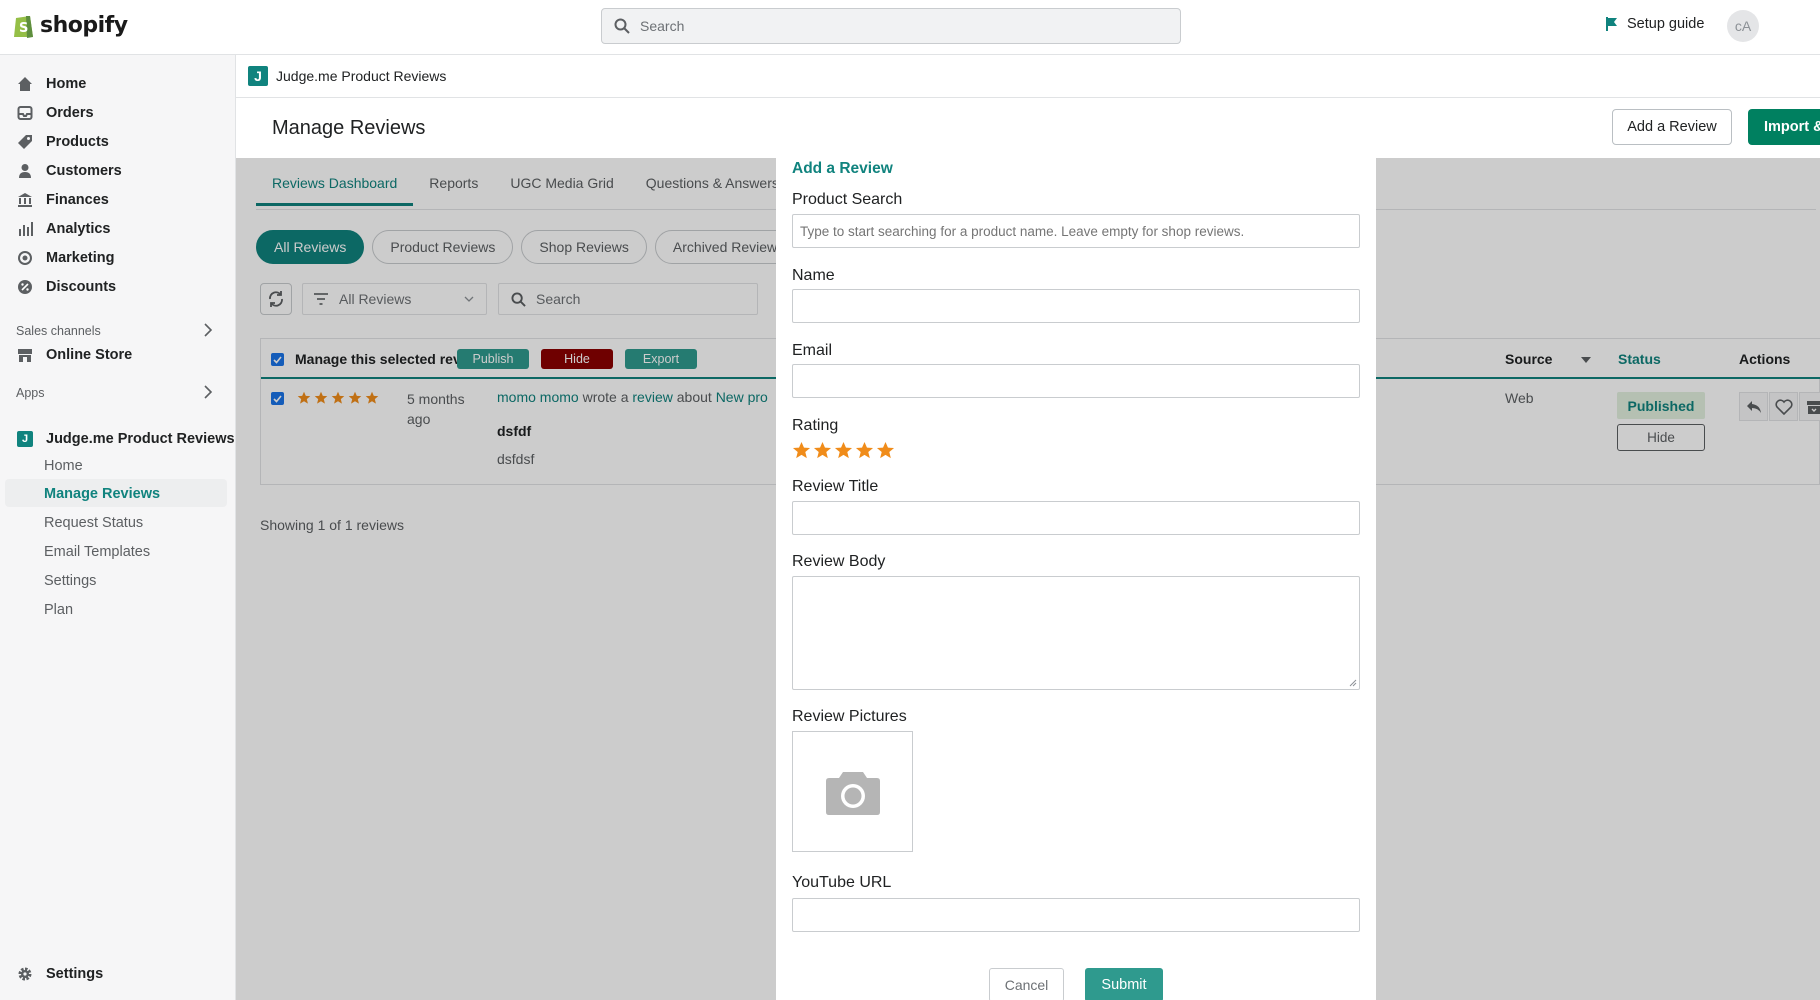 Image resolution: width=1820 pixels, height=1000 pixels. Describe the element at coordinates (30, 393) in the screenshot. I see `apps-label: Apps` at that location.